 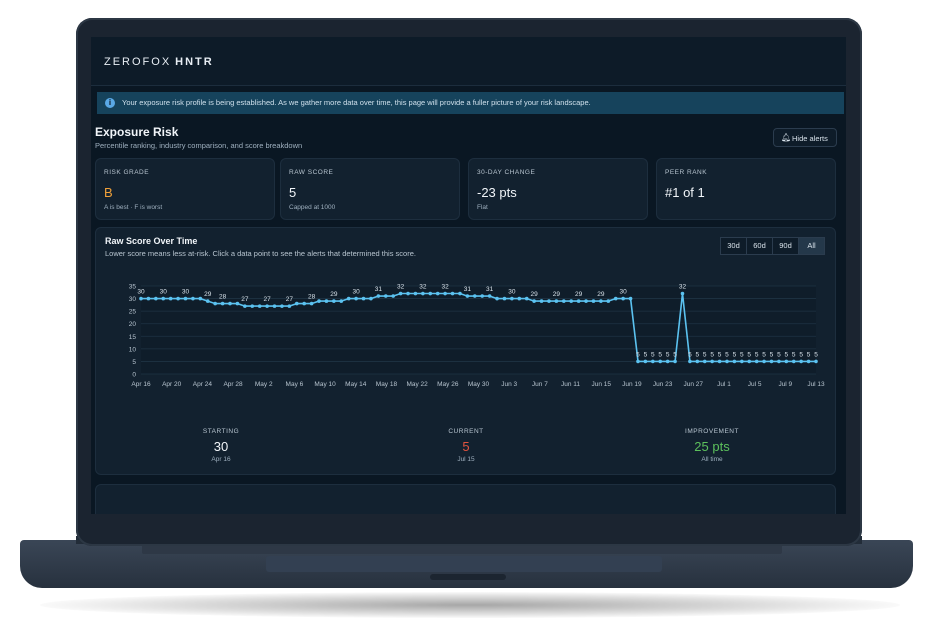 What do you see at coordinates (356, 384) in the screenshot?
I see `x-tick-label: May 14` at bounding box center [356, 384].